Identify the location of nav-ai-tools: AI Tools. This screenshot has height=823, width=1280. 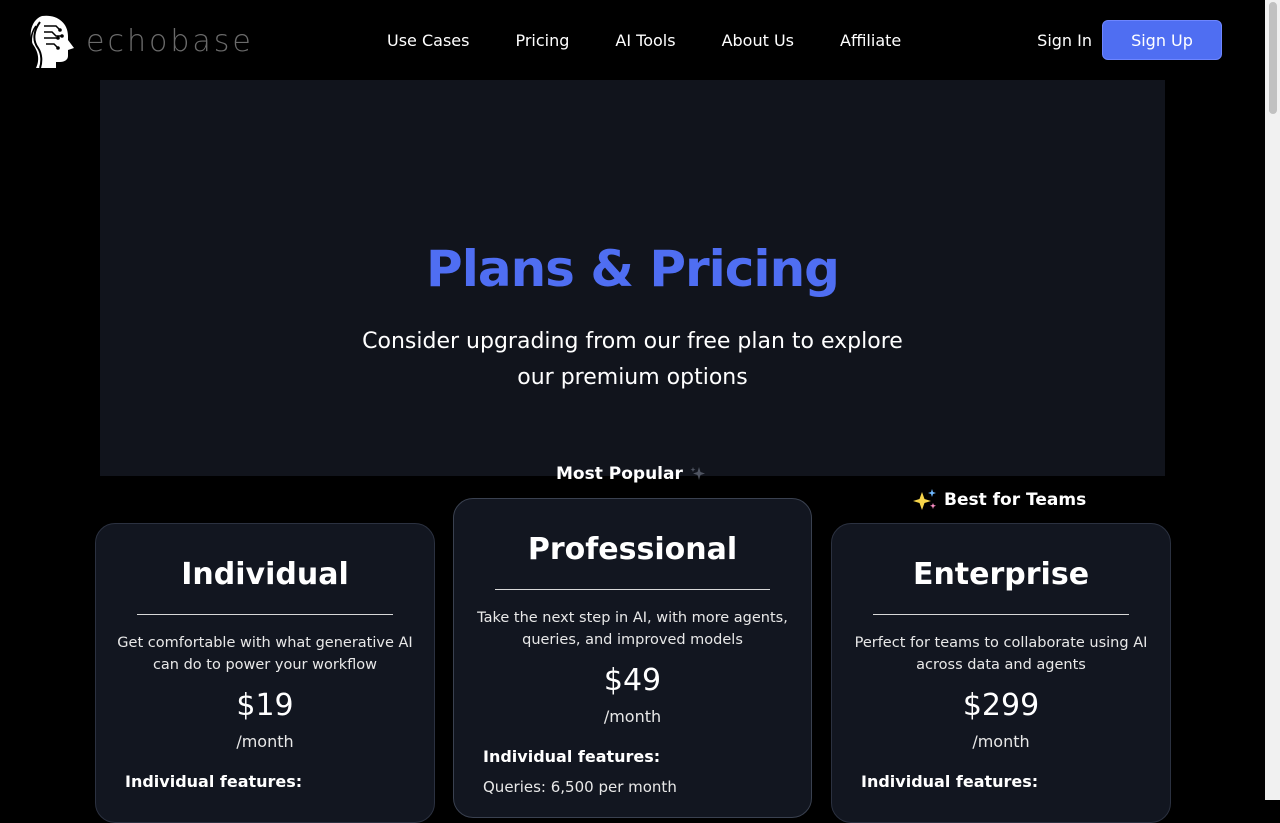
(645, 40).